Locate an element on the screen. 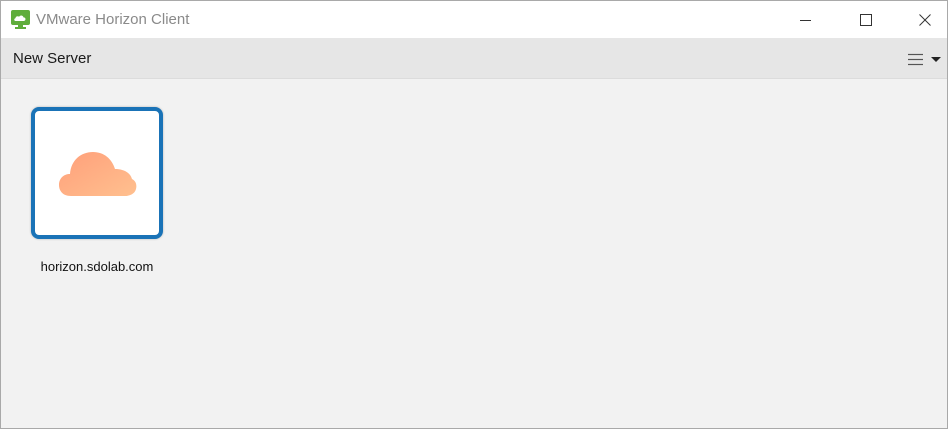  minimize-icon is located at coordinates (805, 20).